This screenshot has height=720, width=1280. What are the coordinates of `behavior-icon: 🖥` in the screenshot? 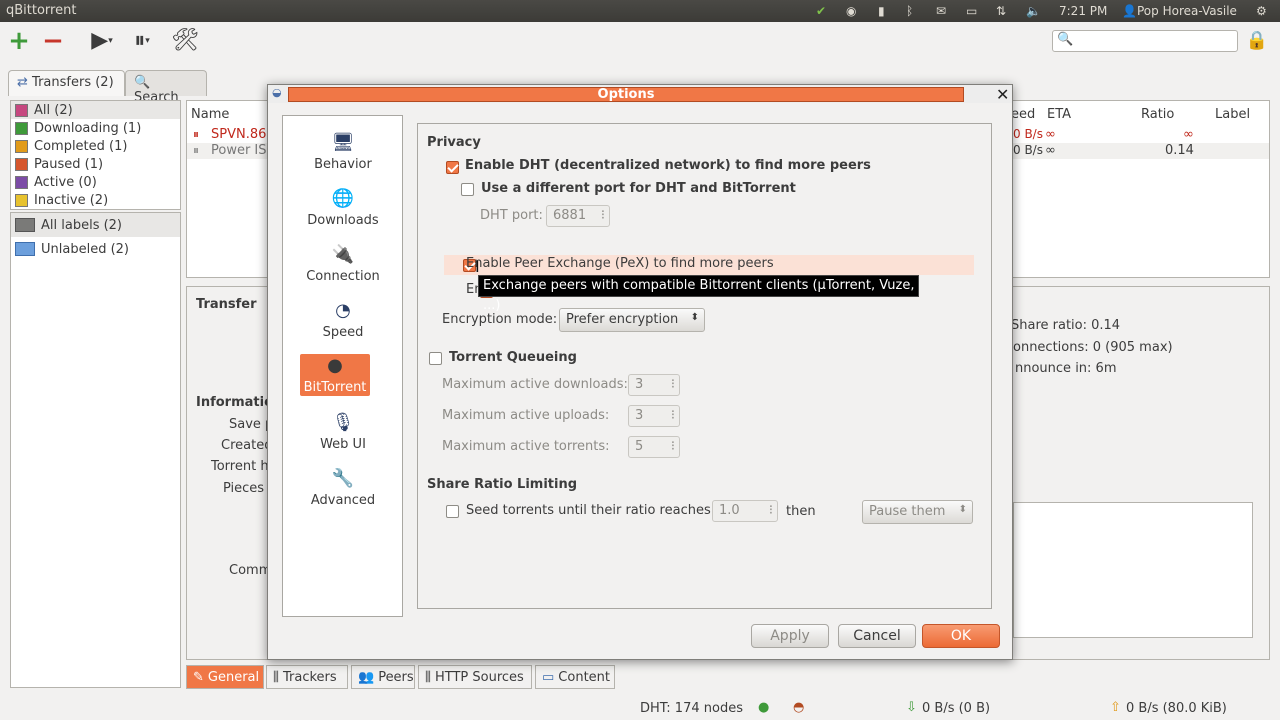 It's located at (343, 142).